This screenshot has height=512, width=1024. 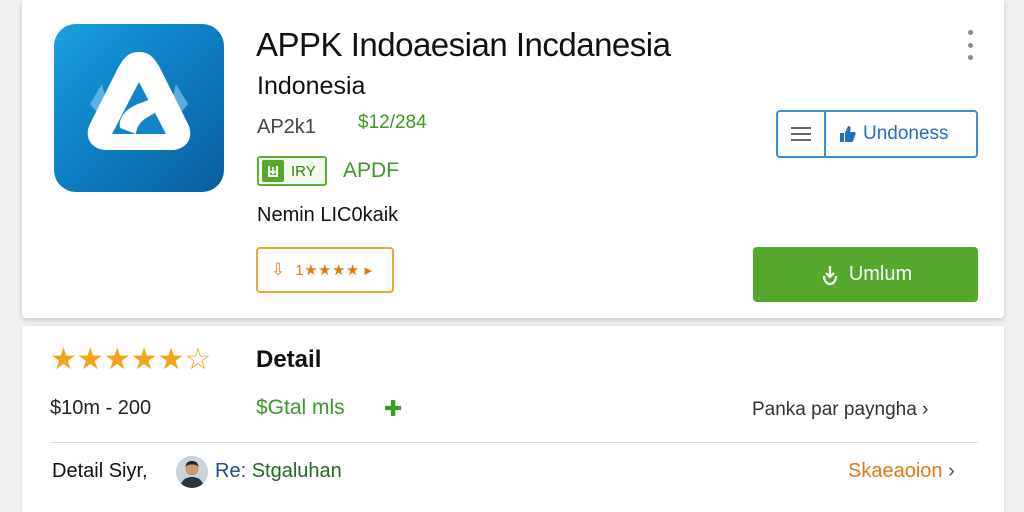 What do you see at coordinates (311, 86) in the screenshot?
I see `app-subtitle: Indonesia` at bounding box center [311, 86].